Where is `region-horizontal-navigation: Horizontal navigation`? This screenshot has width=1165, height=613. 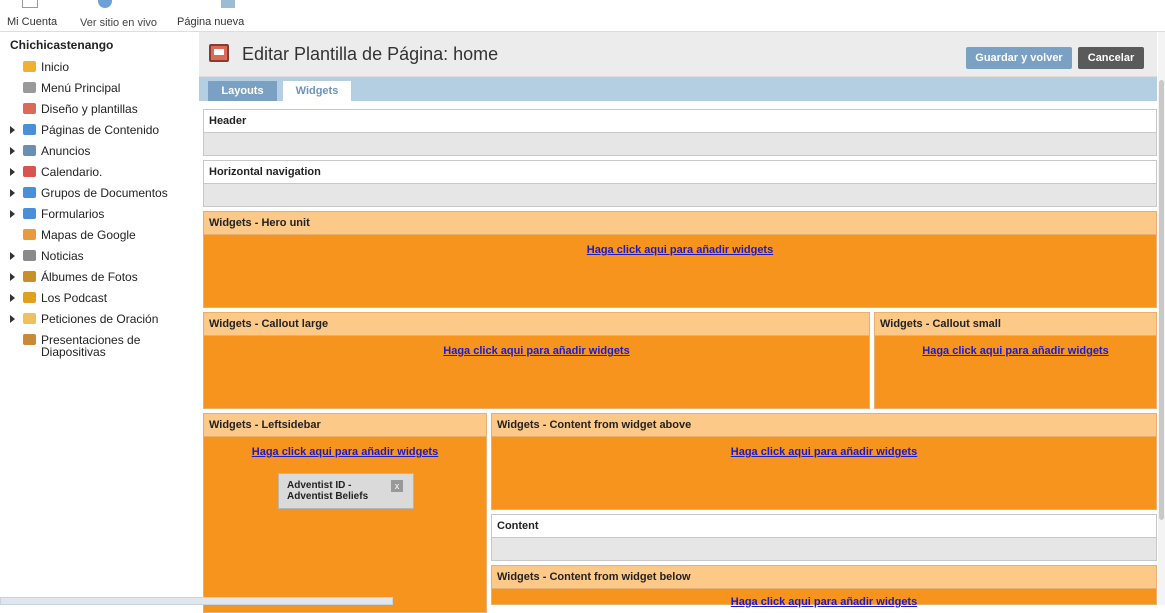 region-horizontal-navigation: Horizontal navigation is located at coordinates (680, 183).